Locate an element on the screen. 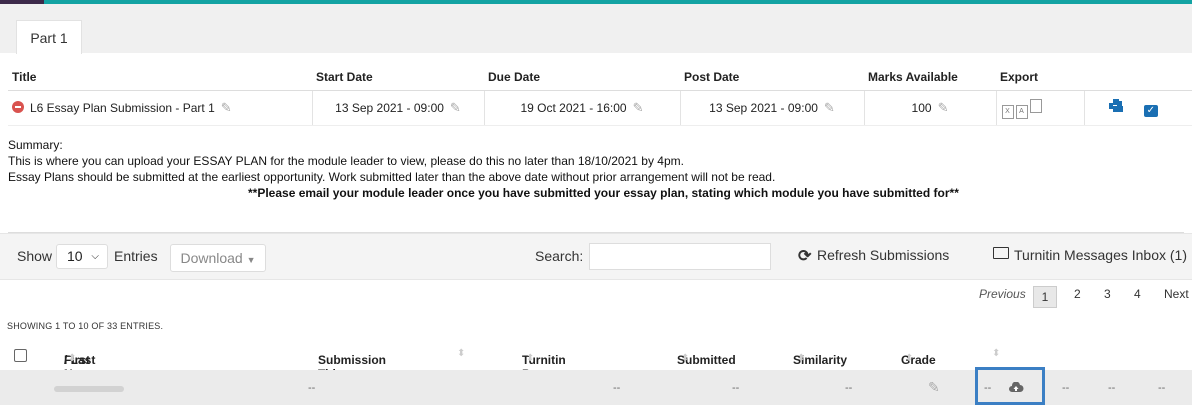  export-xls-icon: X is located at coordinates (1007, 111).